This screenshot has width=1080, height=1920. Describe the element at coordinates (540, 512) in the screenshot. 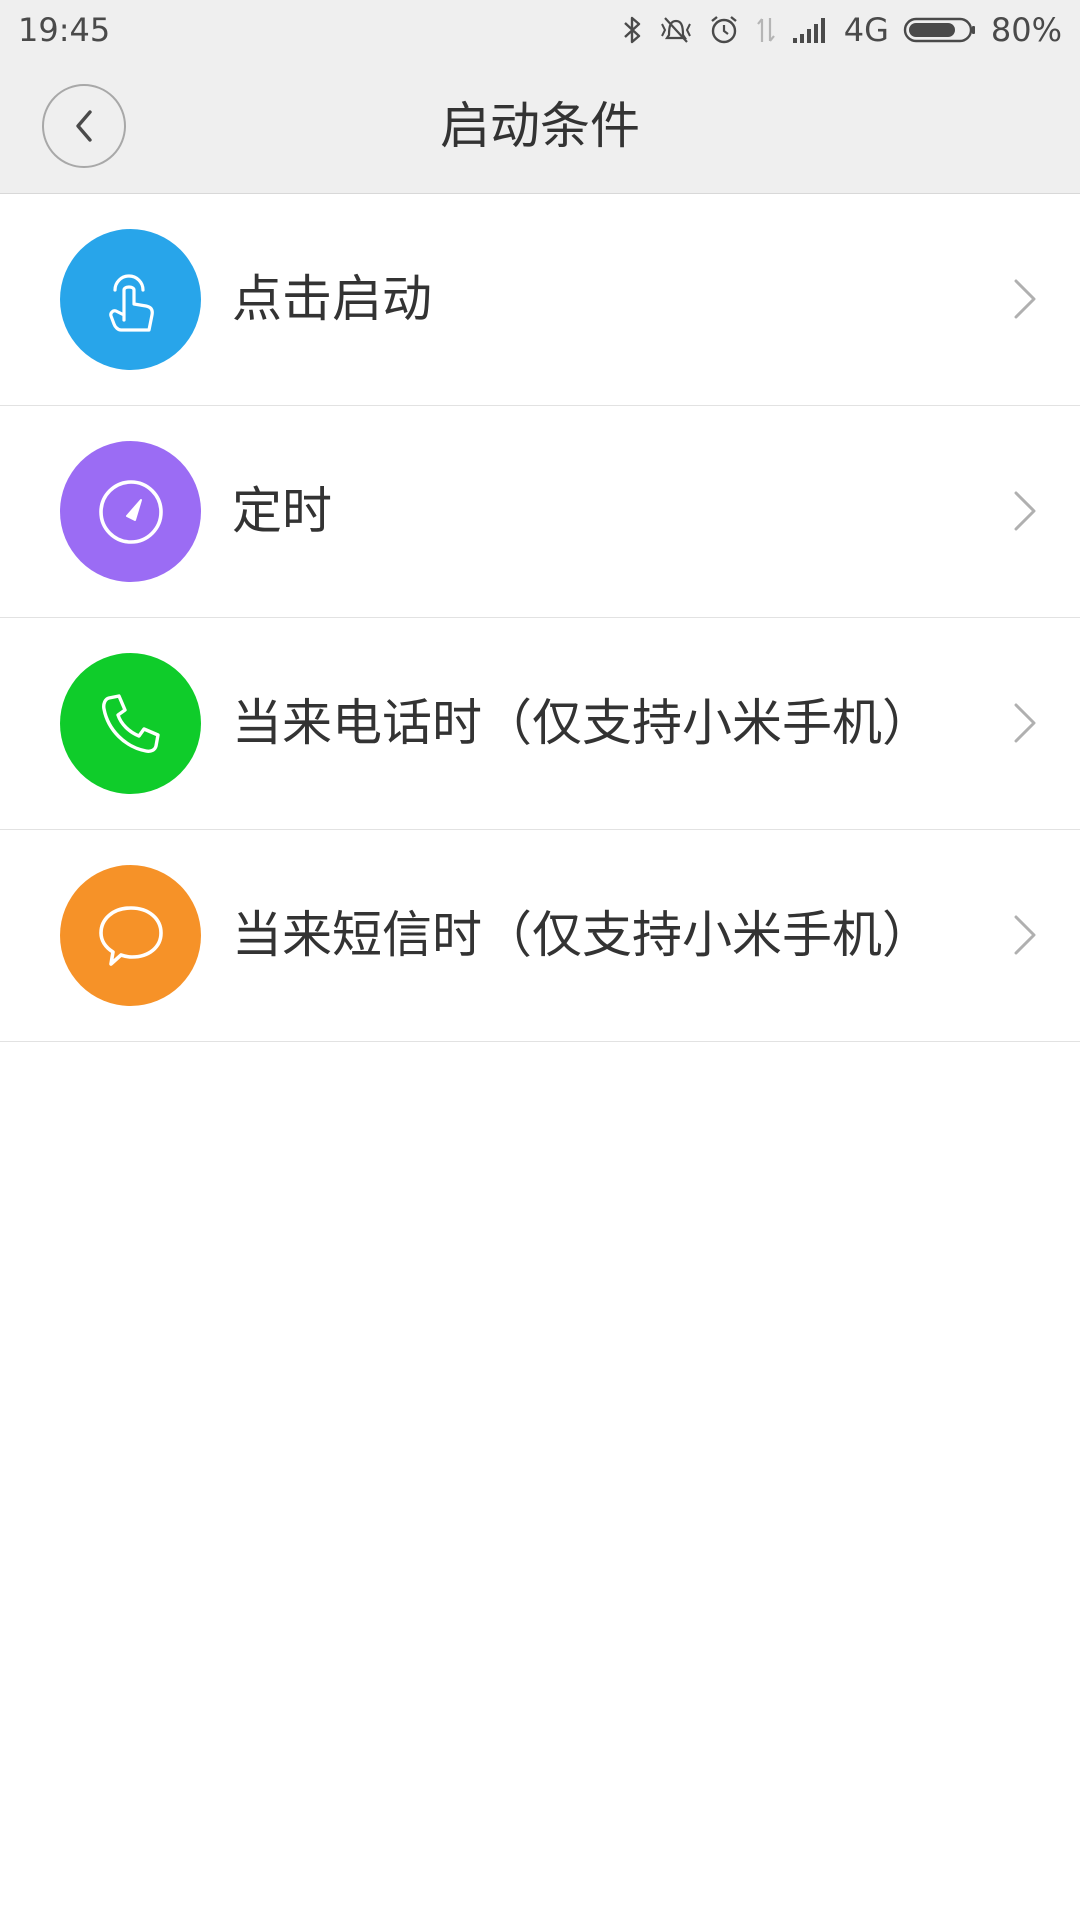

I see `list-item-timer: 定时` at that location.